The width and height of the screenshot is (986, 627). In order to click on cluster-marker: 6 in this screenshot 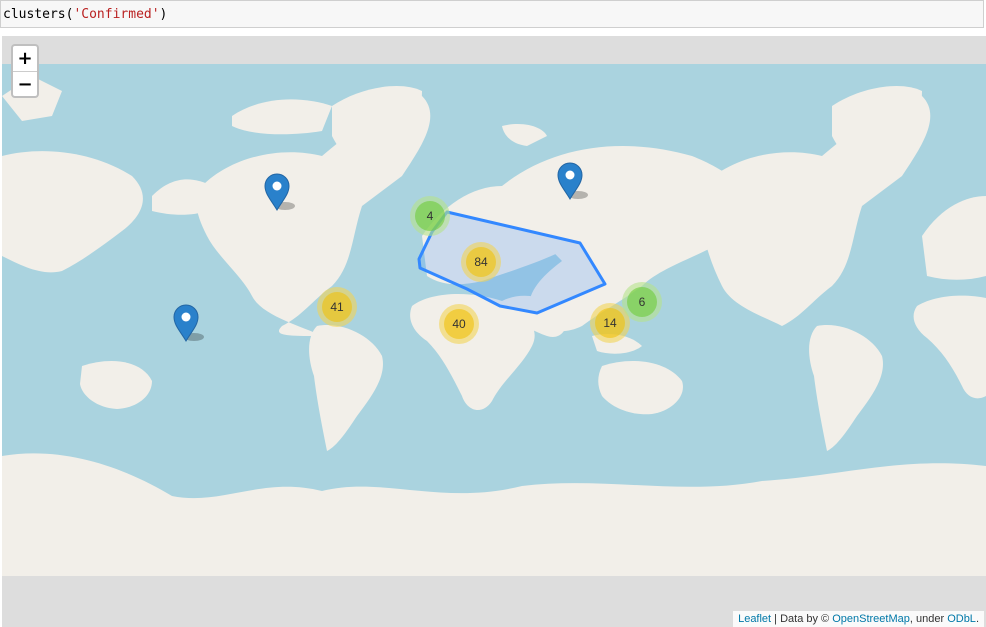, I will do `click(642, 302)`.